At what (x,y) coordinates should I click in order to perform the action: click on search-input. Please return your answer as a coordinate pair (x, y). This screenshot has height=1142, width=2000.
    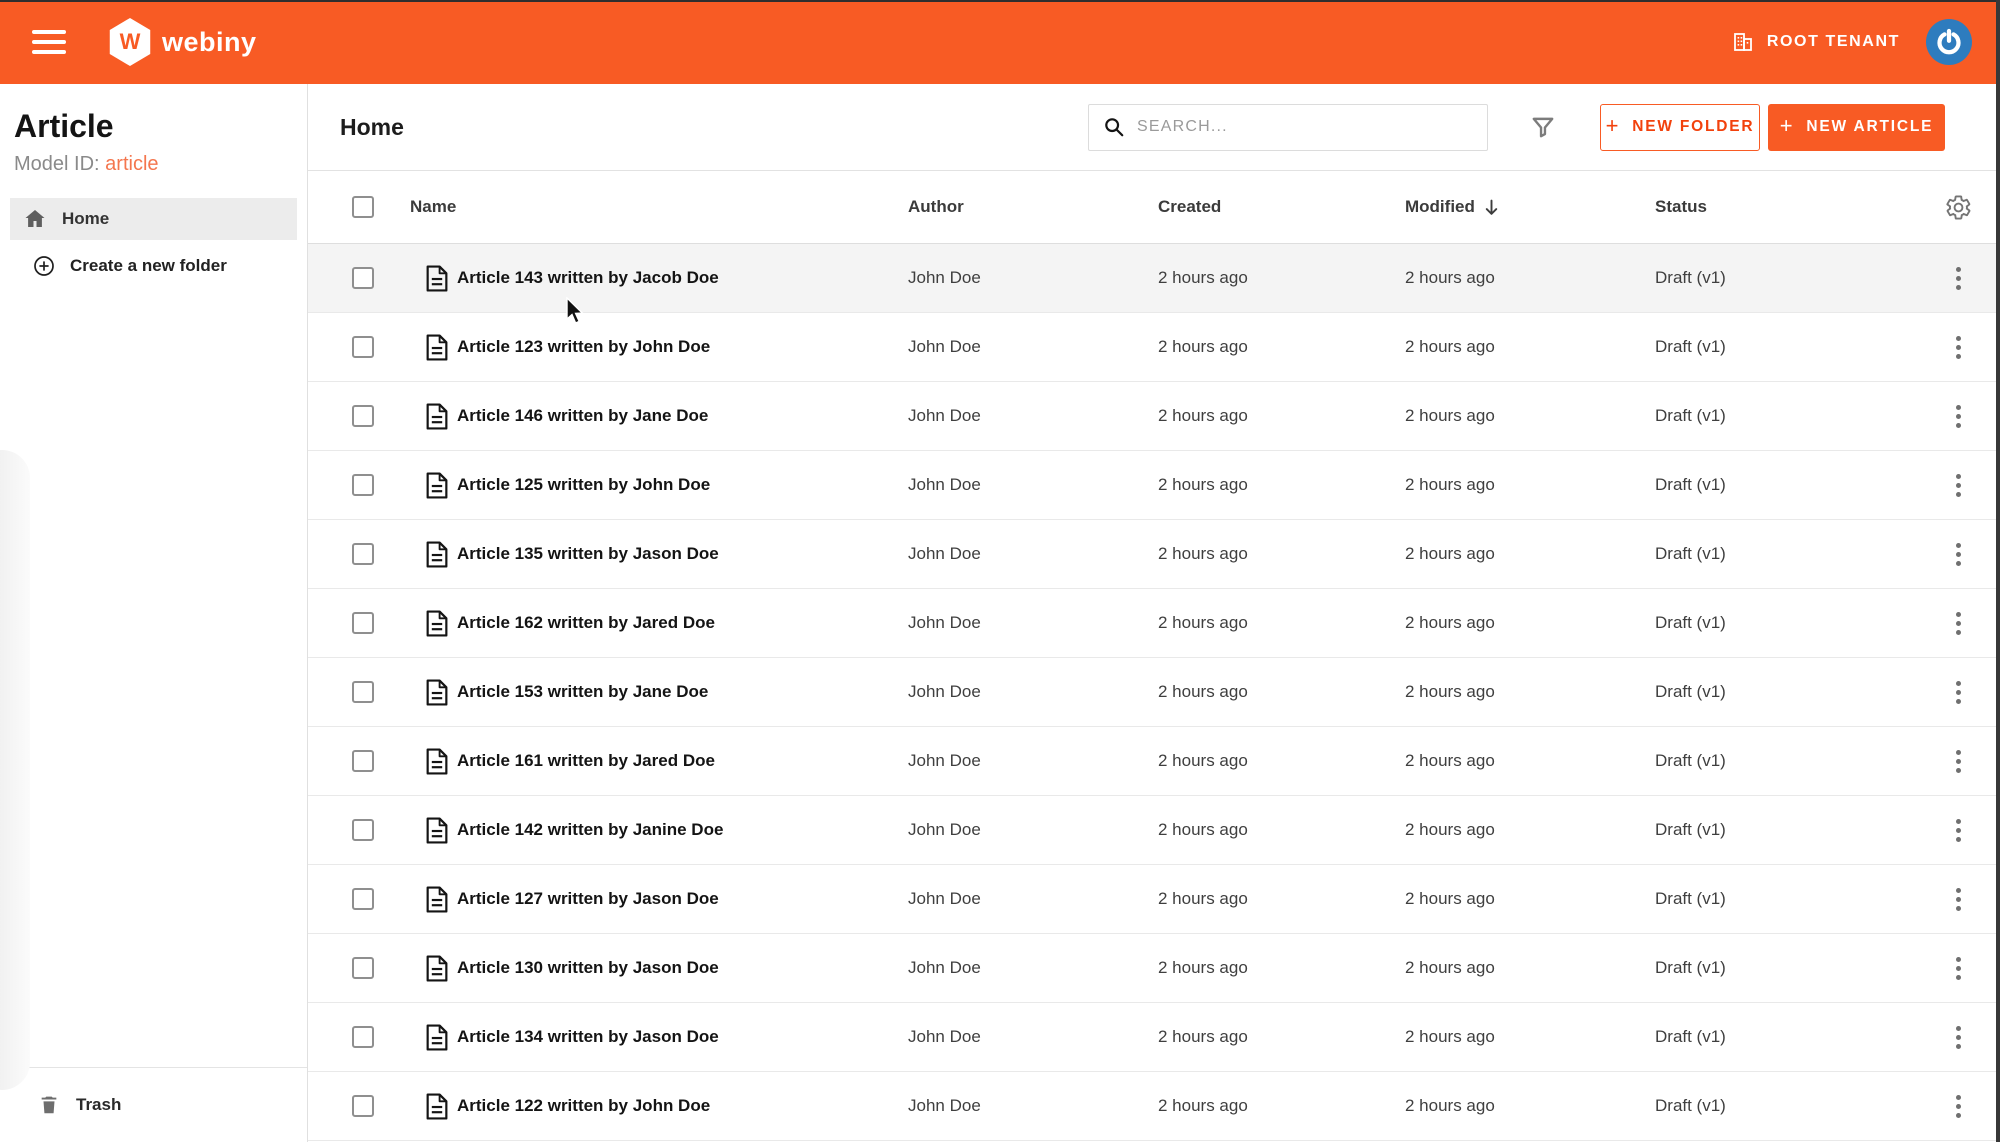
    Looking at the image, I should click on (1305, 127).